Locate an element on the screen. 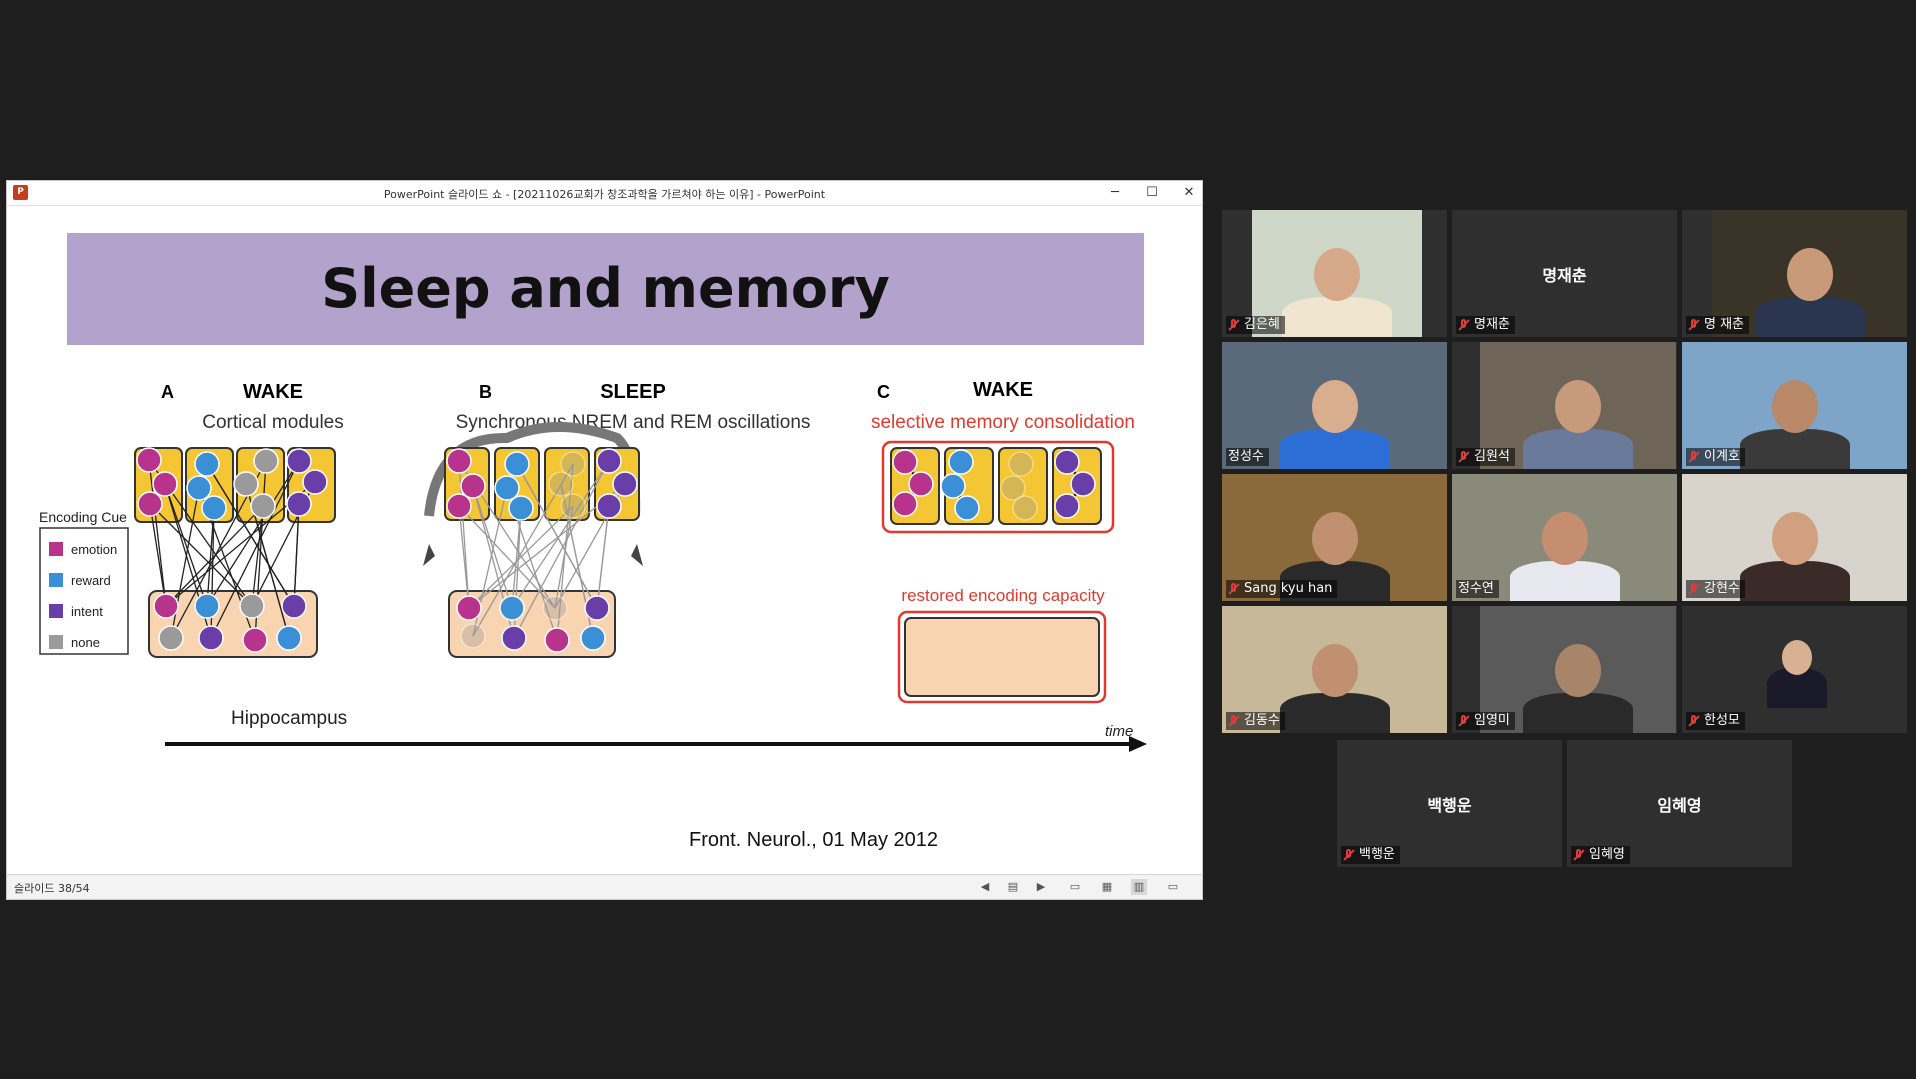  legend-swatch-none is located at coordinates (56, 642).